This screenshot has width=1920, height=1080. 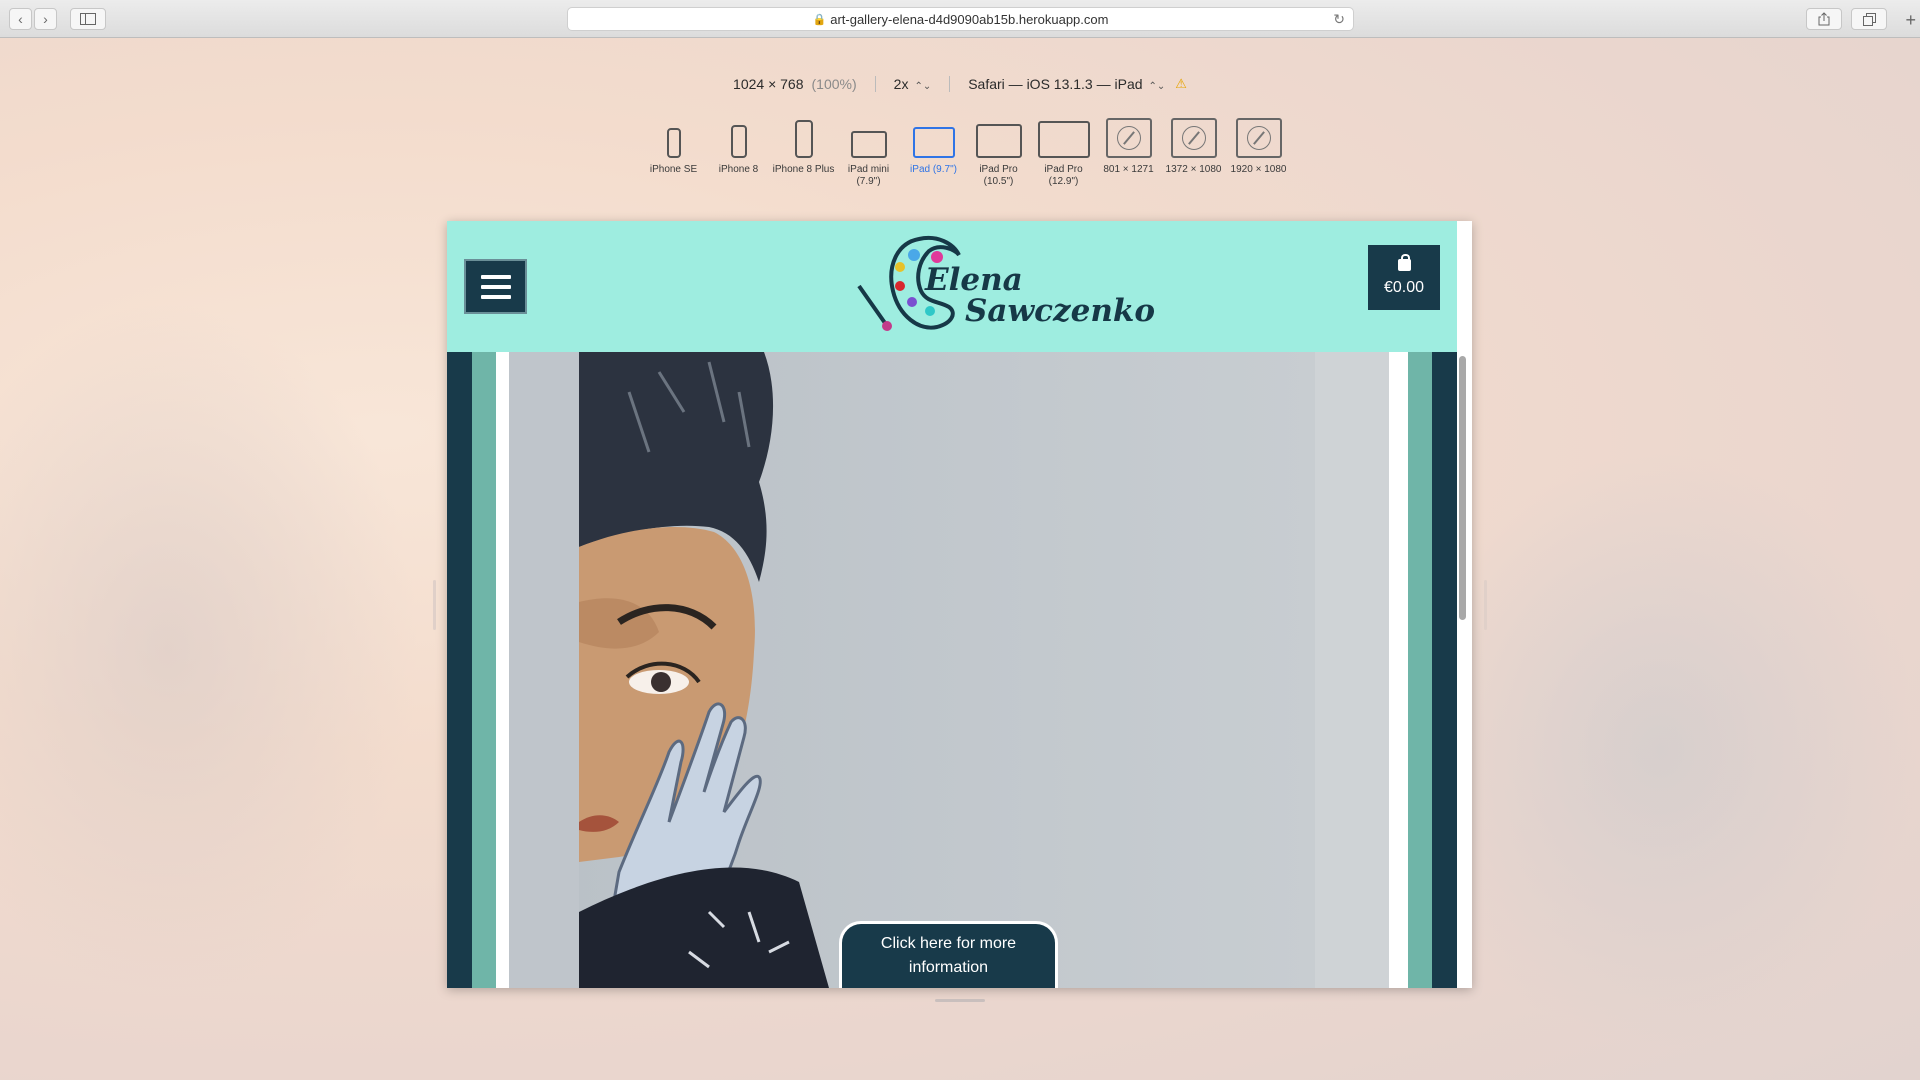 I want to click on device-label: iPhone SE, so click(x=673, y=169).